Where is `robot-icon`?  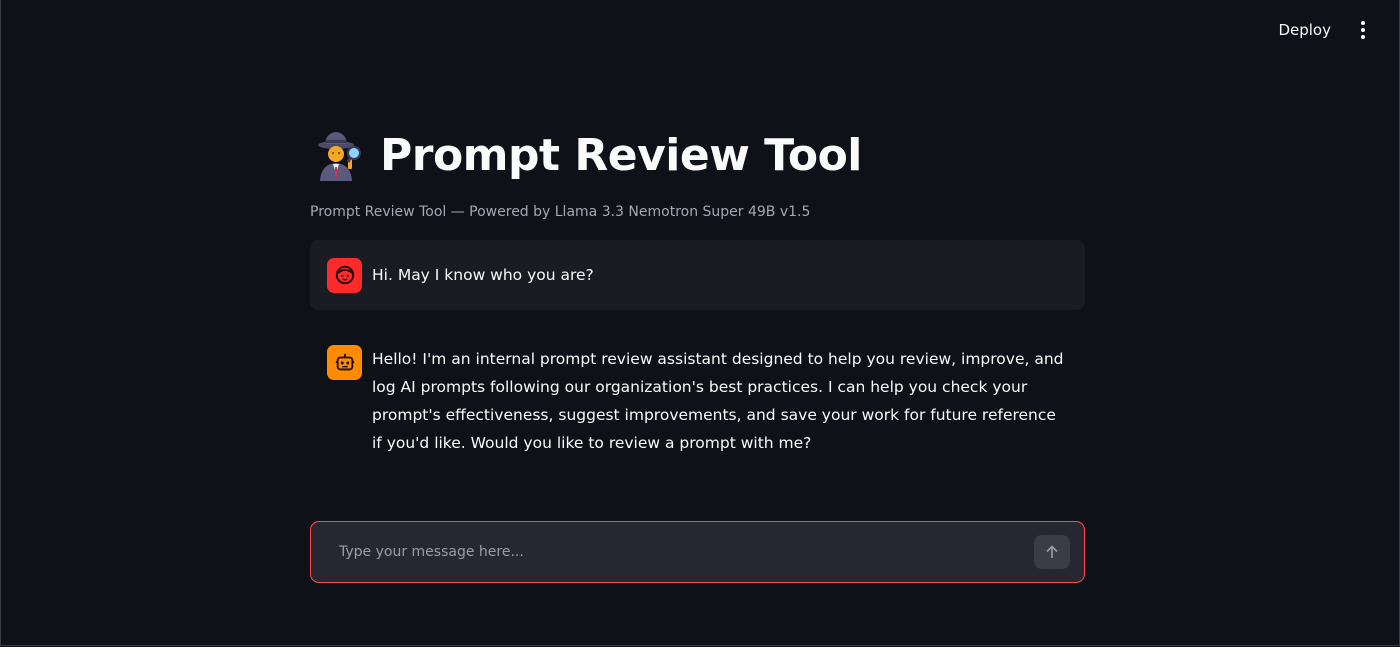 robot-icon is located at coordinates (344, 361).